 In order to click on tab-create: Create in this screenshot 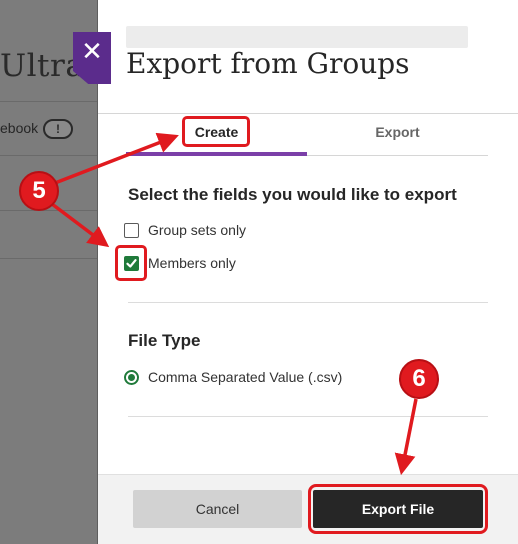, I will do `click(216, 135)`.